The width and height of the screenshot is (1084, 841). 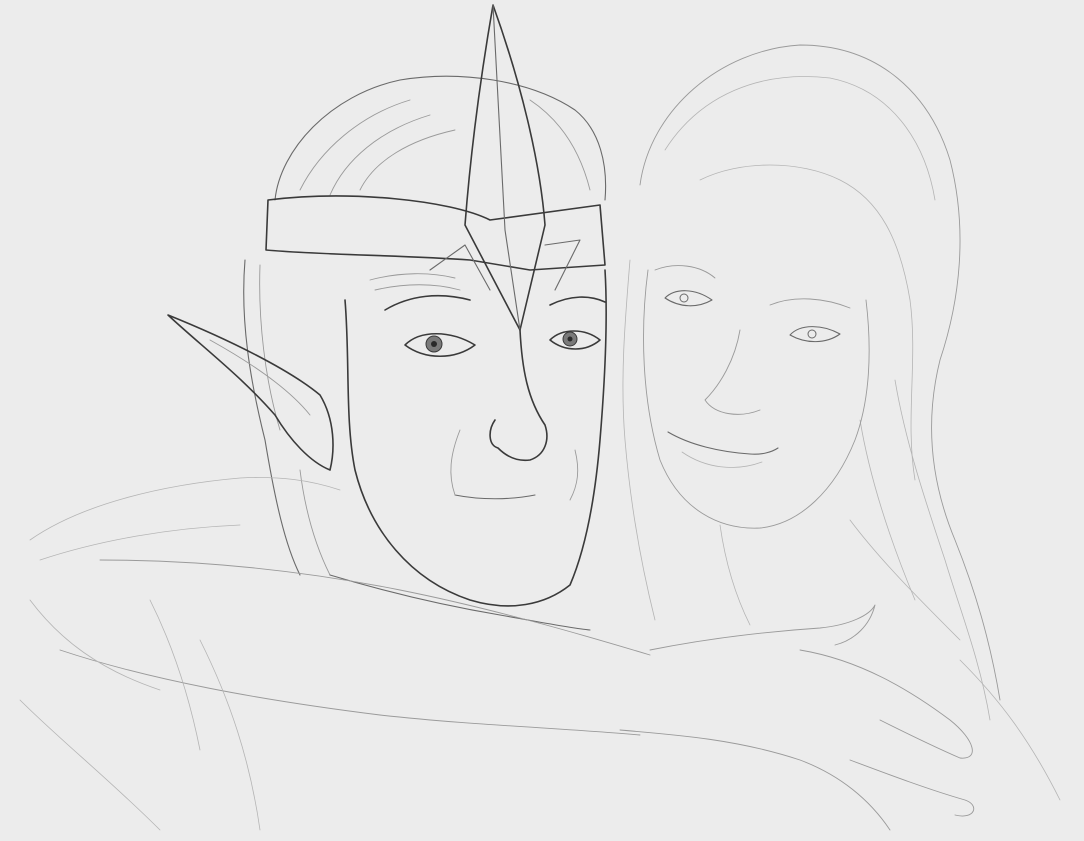 I want to click on elf-side-hair, so click(x=272, y=417).